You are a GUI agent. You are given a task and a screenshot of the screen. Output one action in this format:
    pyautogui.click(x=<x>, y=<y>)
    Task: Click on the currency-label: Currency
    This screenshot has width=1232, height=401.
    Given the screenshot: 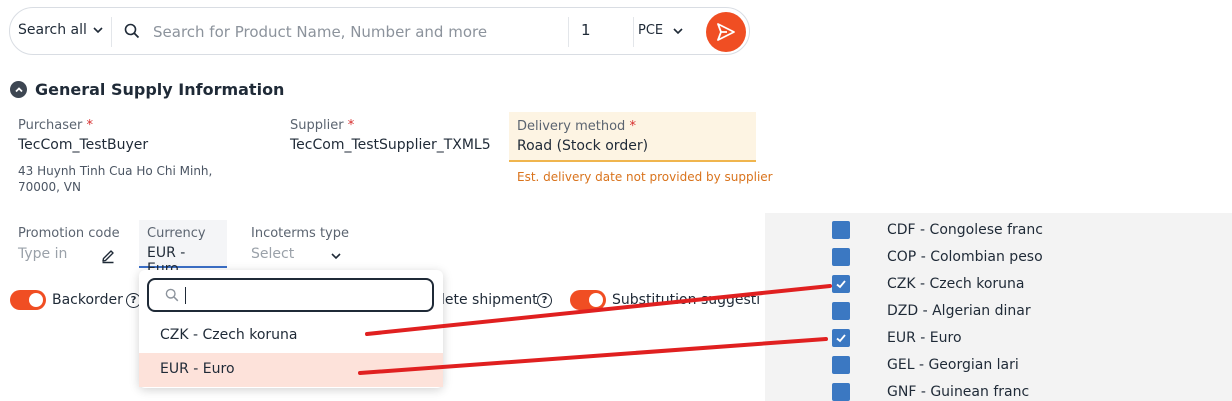 What is the action you would take?
    pyautogui.click(x=176, y=233)
    